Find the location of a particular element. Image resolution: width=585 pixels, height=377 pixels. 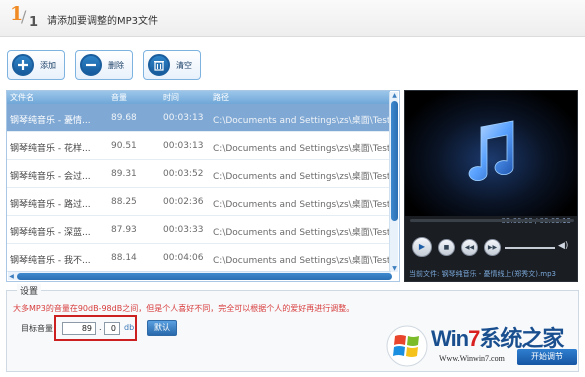

cell-volume: 89.68 is located at coordinates (124, 118).